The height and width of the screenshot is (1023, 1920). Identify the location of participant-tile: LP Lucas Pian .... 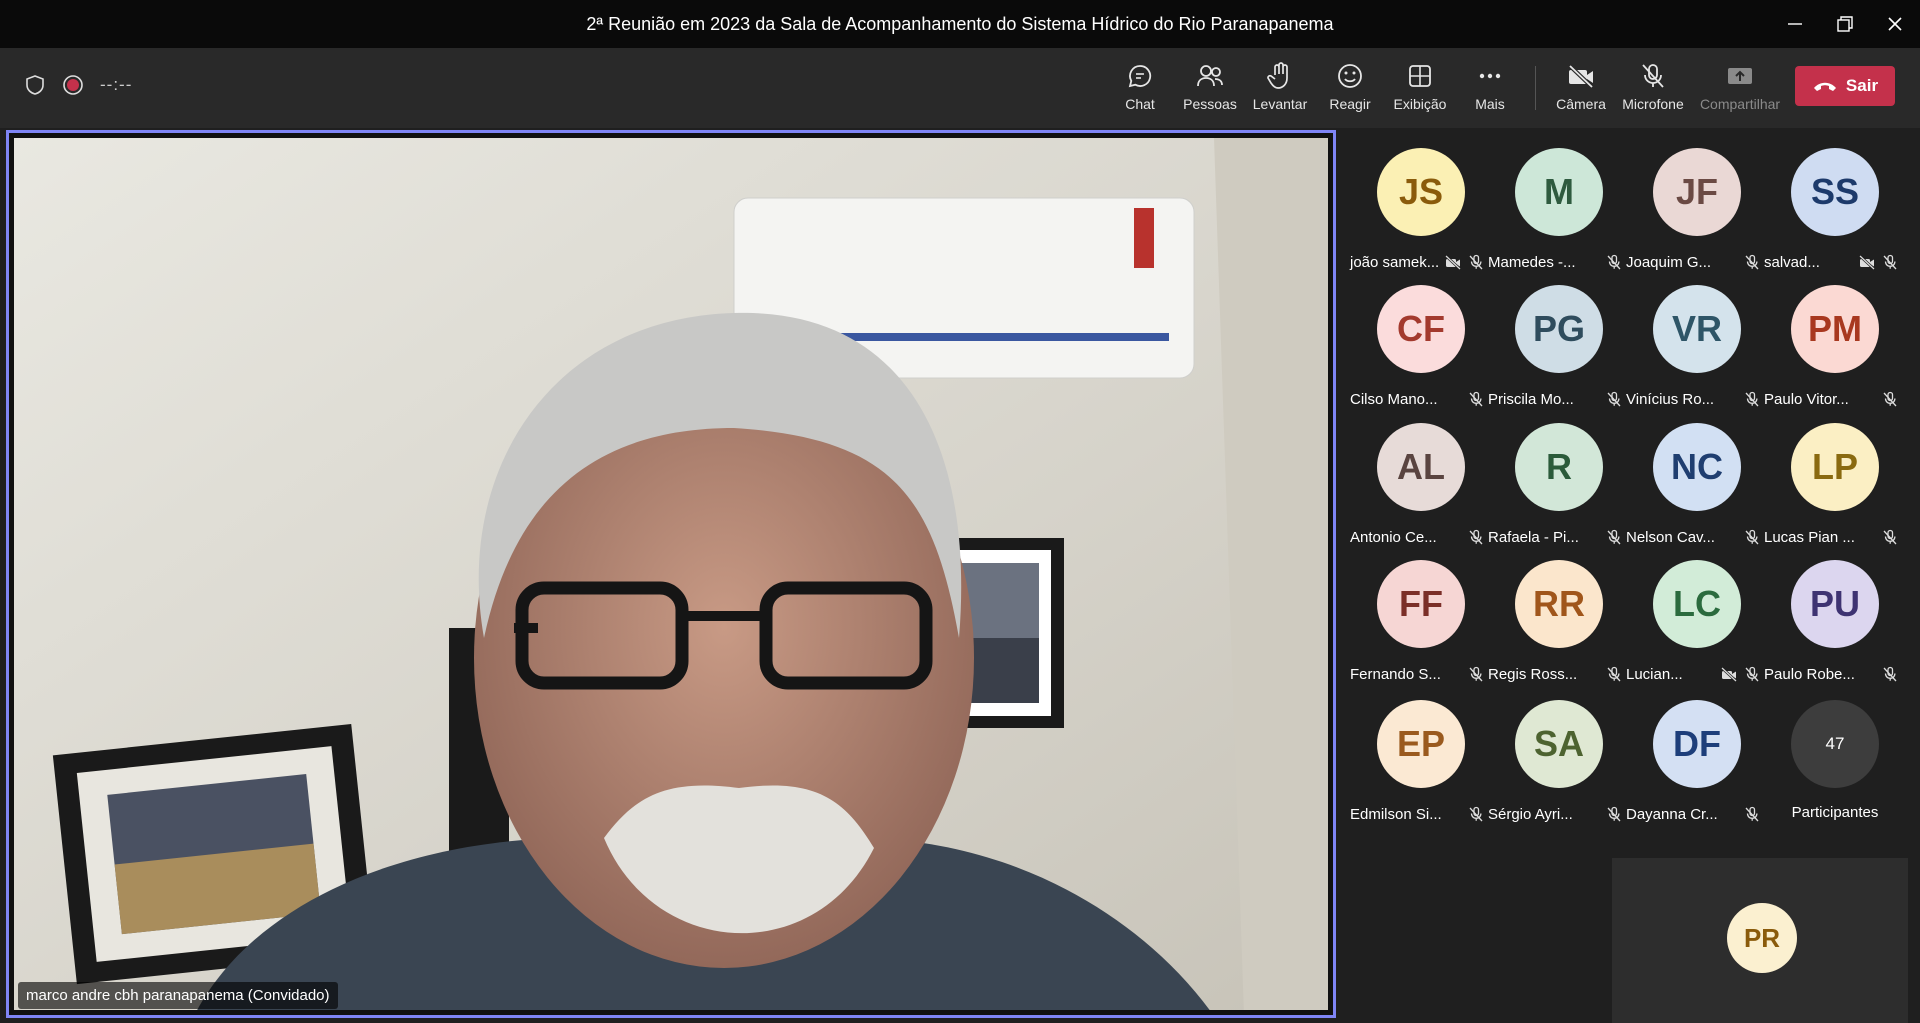
(1834, 488).